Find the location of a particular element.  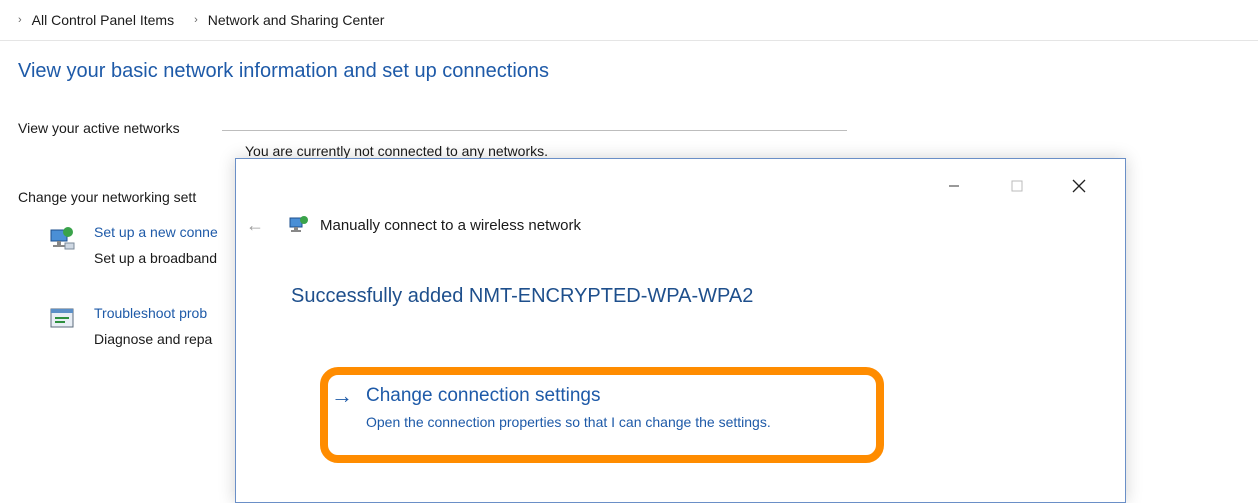

troubleshoot-icon is located at coordinates (62, 318).